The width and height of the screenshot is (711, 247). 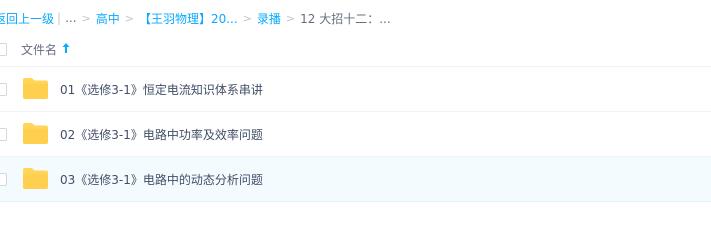 I want to click on breadcrumb-item-gaozhong: 高中, so click(x=108, y=18).